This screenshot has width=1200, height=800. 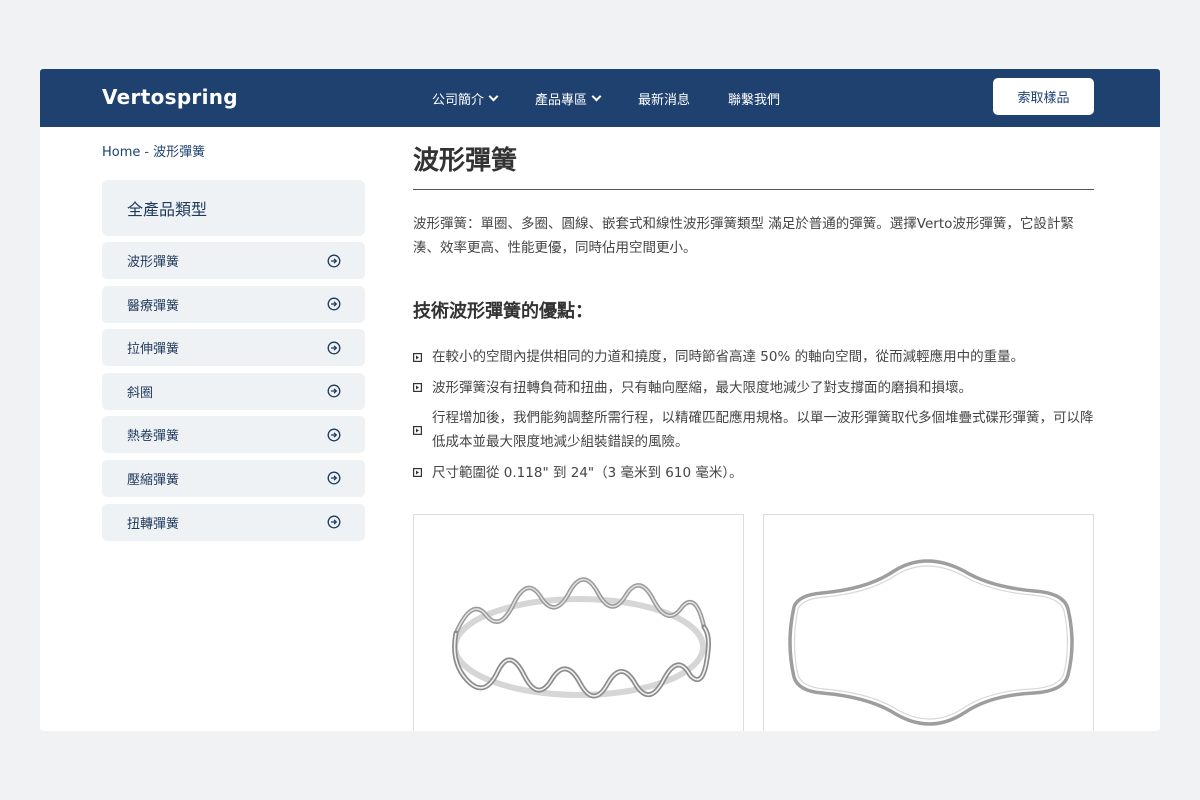 What do you see at coordinates (581, 638) in the screenshot?
I see `wave-spring-illustration` at bounding box center [581, 638].